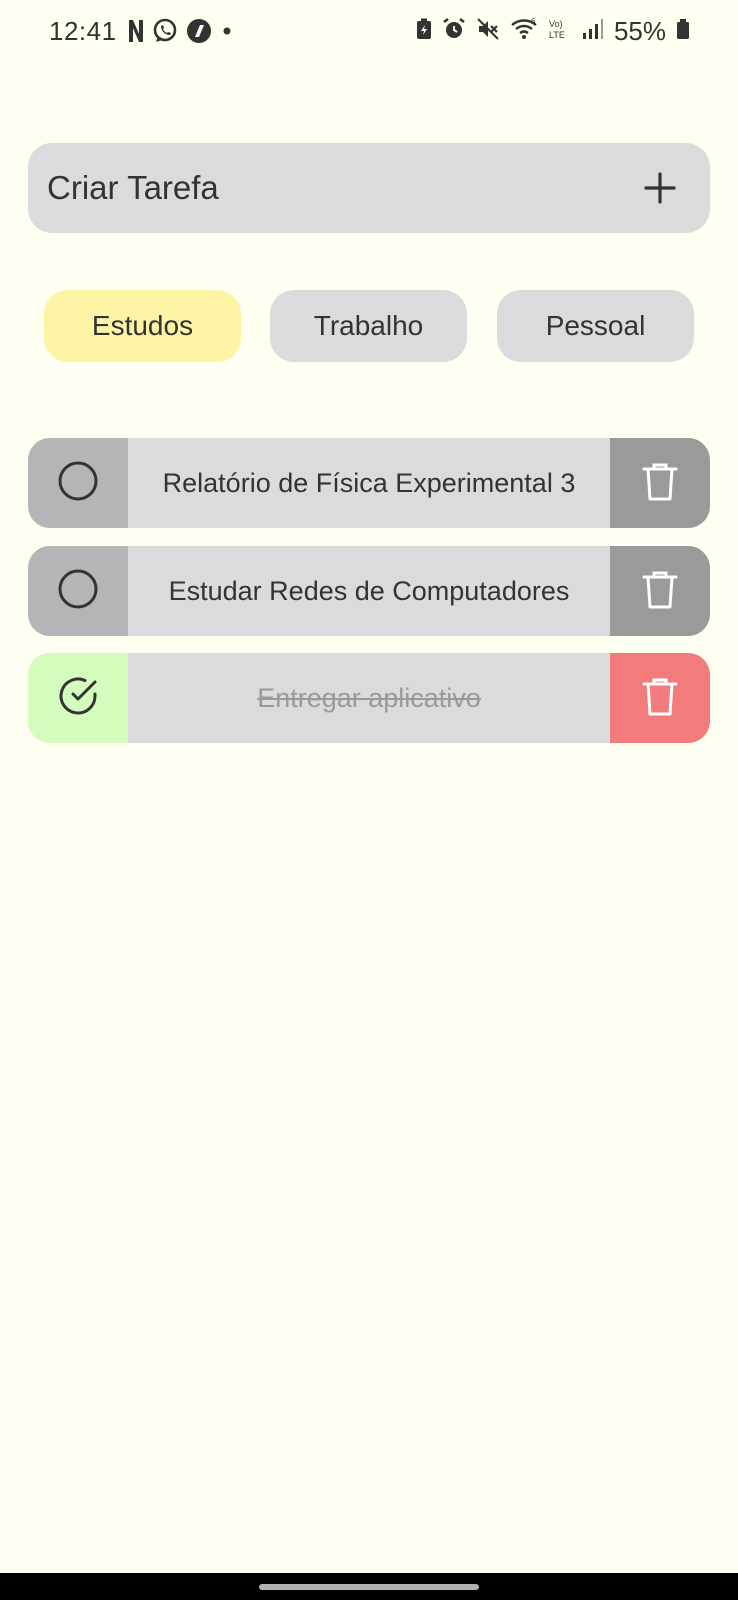  I want to click on home-gesture-handle, so click(369, 1587).